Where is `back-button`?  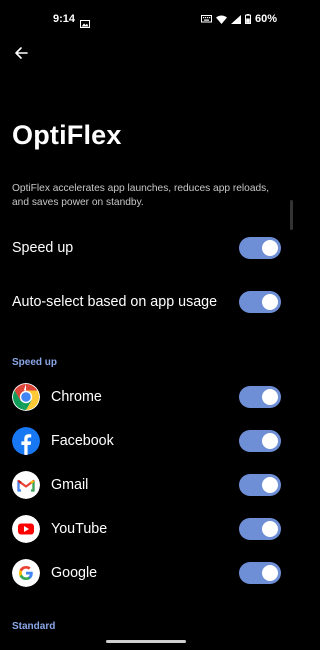
back-button is located at coordinates (21, 53).